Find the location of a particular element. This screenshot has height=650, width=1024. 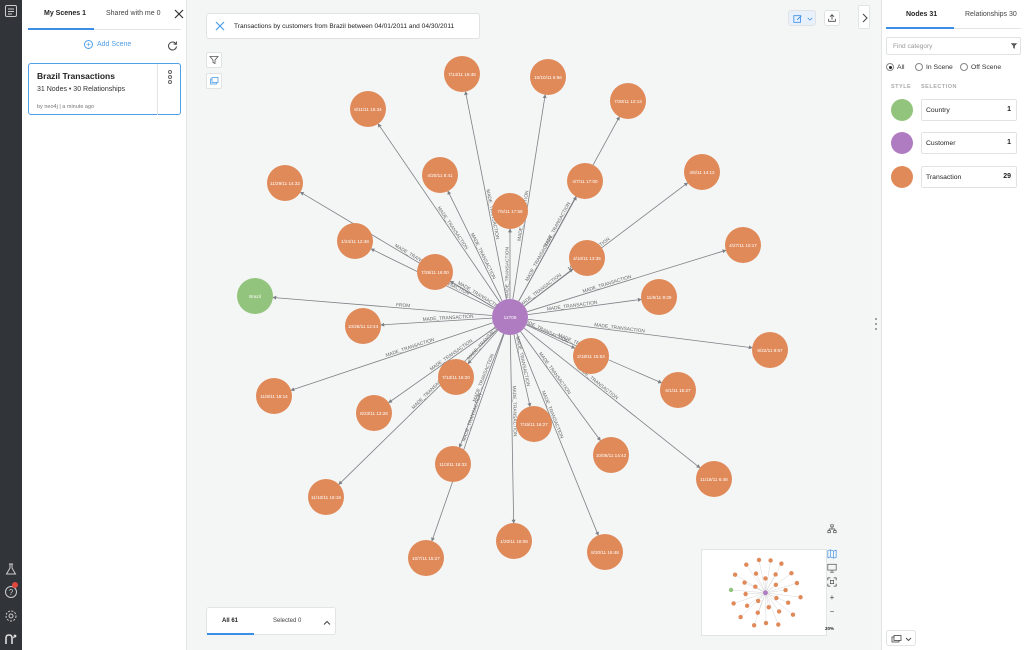

zoom-in-icon: + is located at coordinates (832, 599).